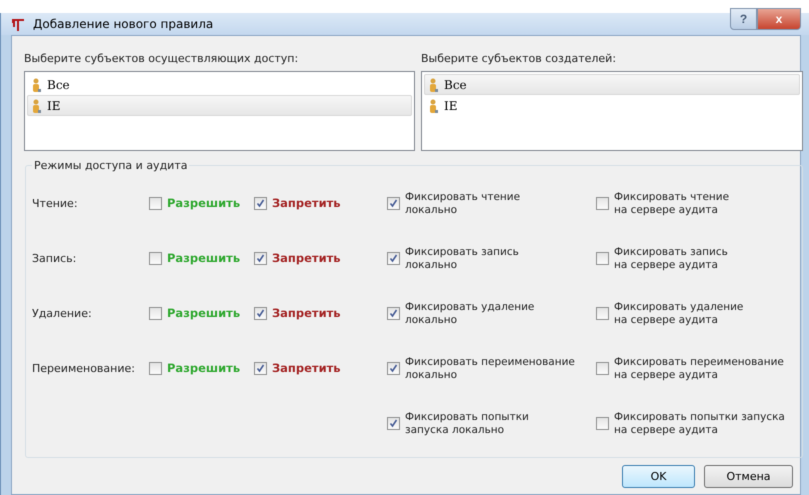 Image resolution: width=809 pixels, height=495 pixels. What do you see at coordinates (672, 203) in the screenshot?
I see `checkbox-label: Фиксировать чтение на сервере аудита` at bounding box center [672, 203].